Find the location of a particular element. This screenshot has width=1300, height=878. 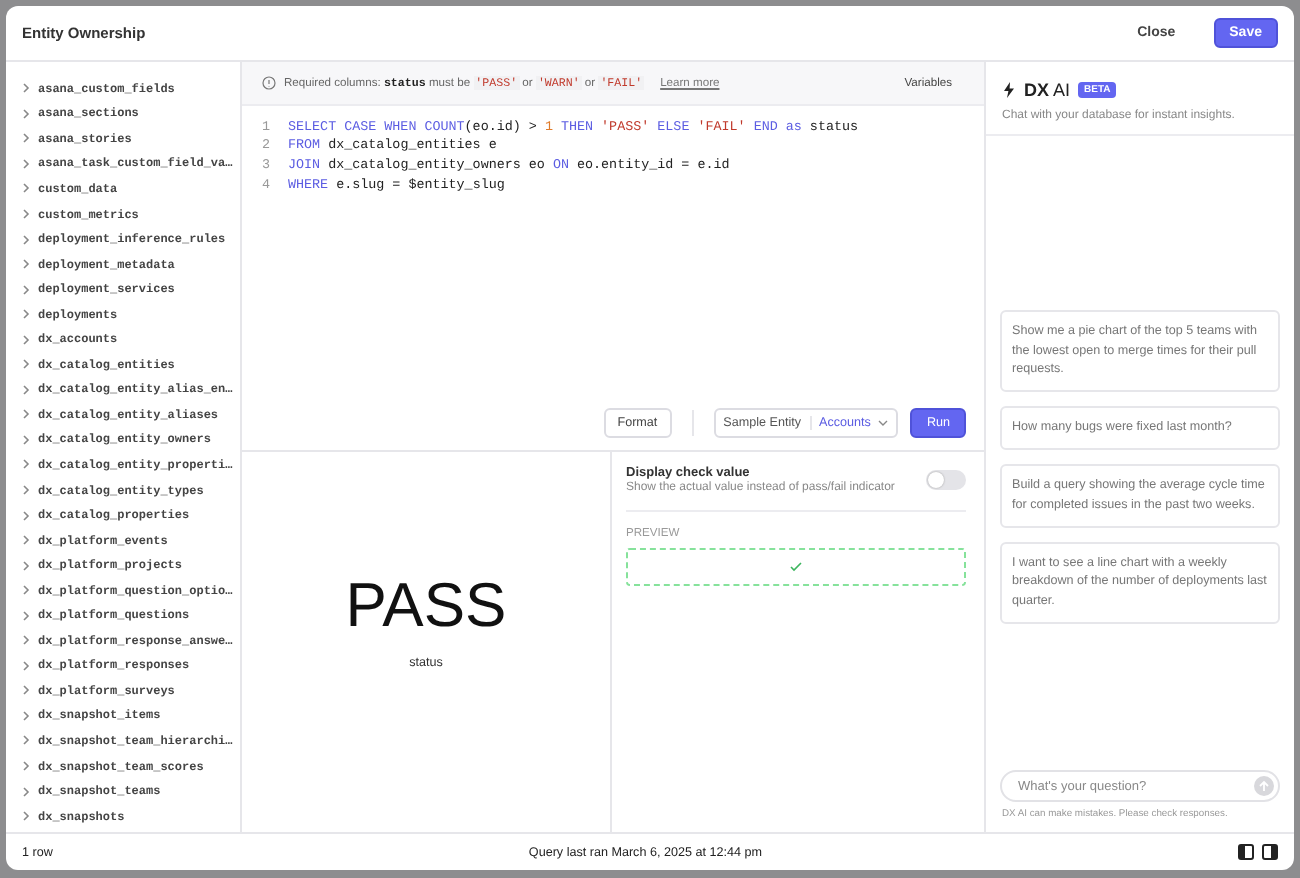

result-value: PASS is located at coordinates (426, 605).